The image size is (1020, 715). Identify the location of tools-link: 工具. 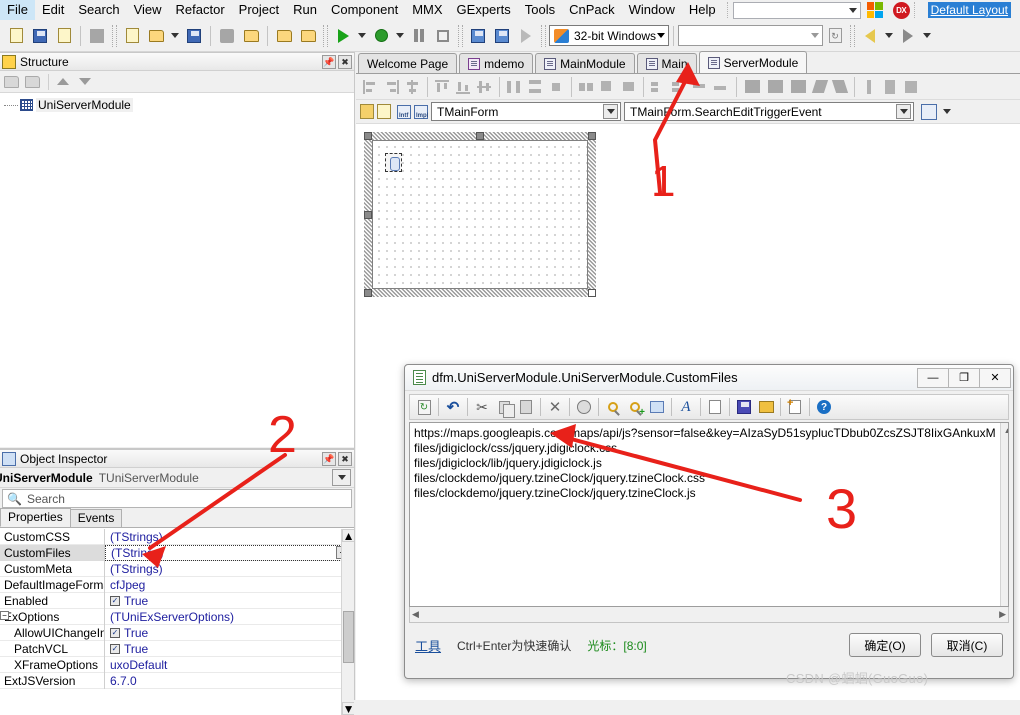
(428, 645).